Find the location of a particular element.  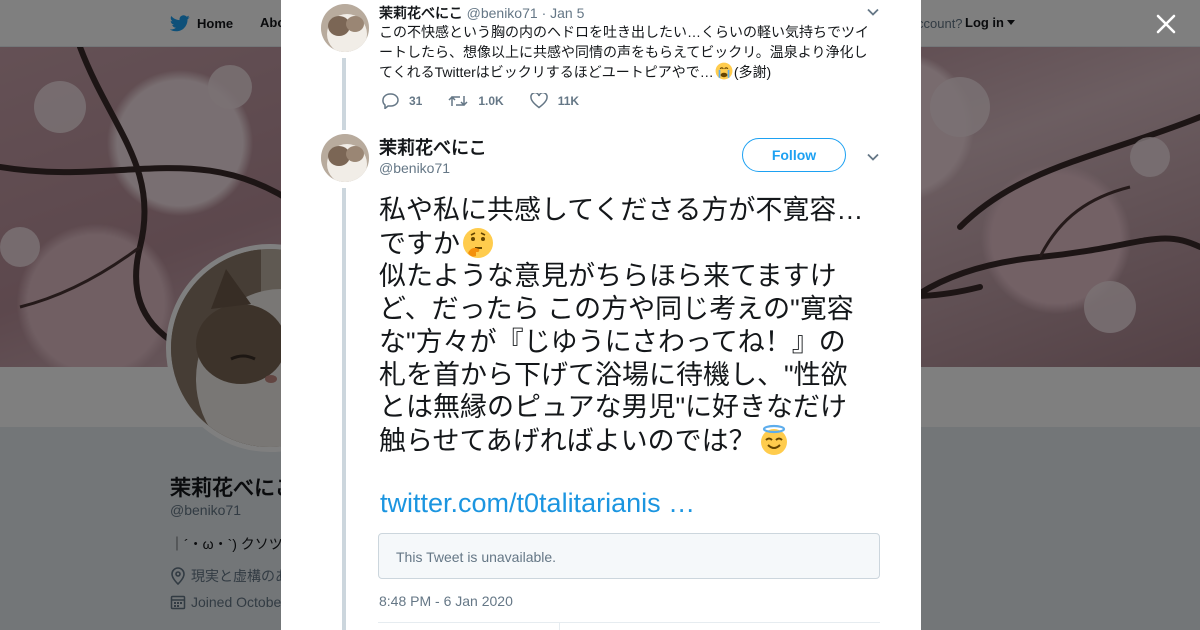

reply-icon is located at coordinates (390, 101).